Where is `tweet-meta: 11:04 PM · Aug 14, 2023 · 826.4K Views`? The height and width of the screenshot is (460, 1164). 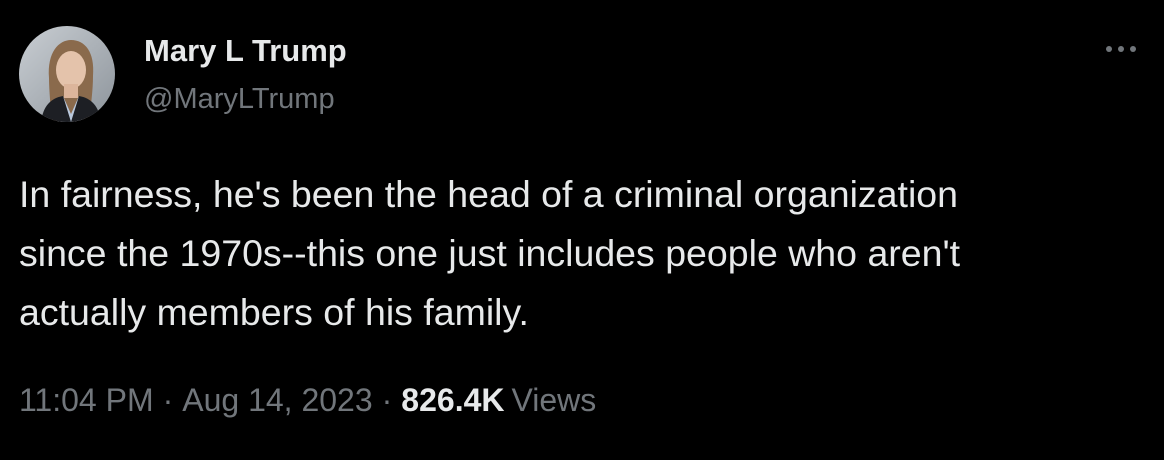
tweet-meta: 11:04 PM · Aug 14, 2023 · 826.4K Views is located at coordinates (307, 400).